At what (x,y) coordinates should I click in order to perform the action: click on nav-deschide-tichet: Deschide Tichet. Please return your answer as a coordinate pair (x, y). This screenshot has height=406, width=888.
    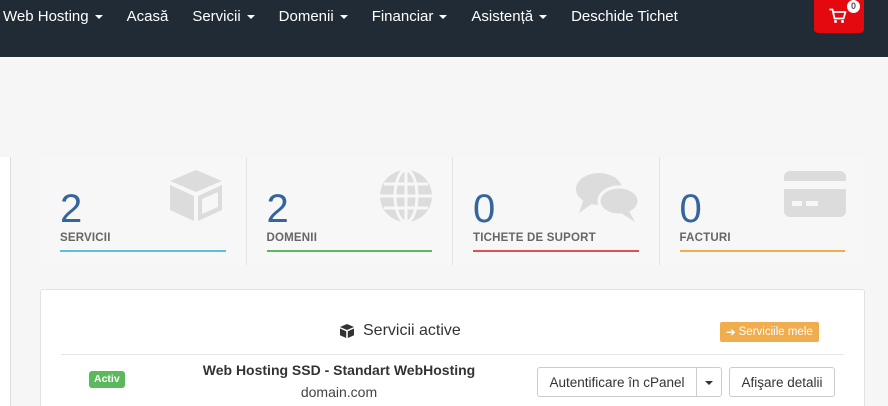
    Looking at the image, I should click on (624, 16).